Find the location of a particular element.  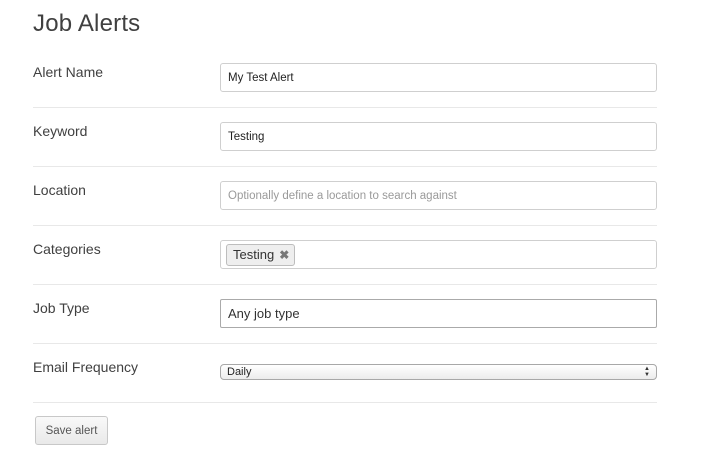

keyword-label: Keyword is located at coordinates (60, 131).